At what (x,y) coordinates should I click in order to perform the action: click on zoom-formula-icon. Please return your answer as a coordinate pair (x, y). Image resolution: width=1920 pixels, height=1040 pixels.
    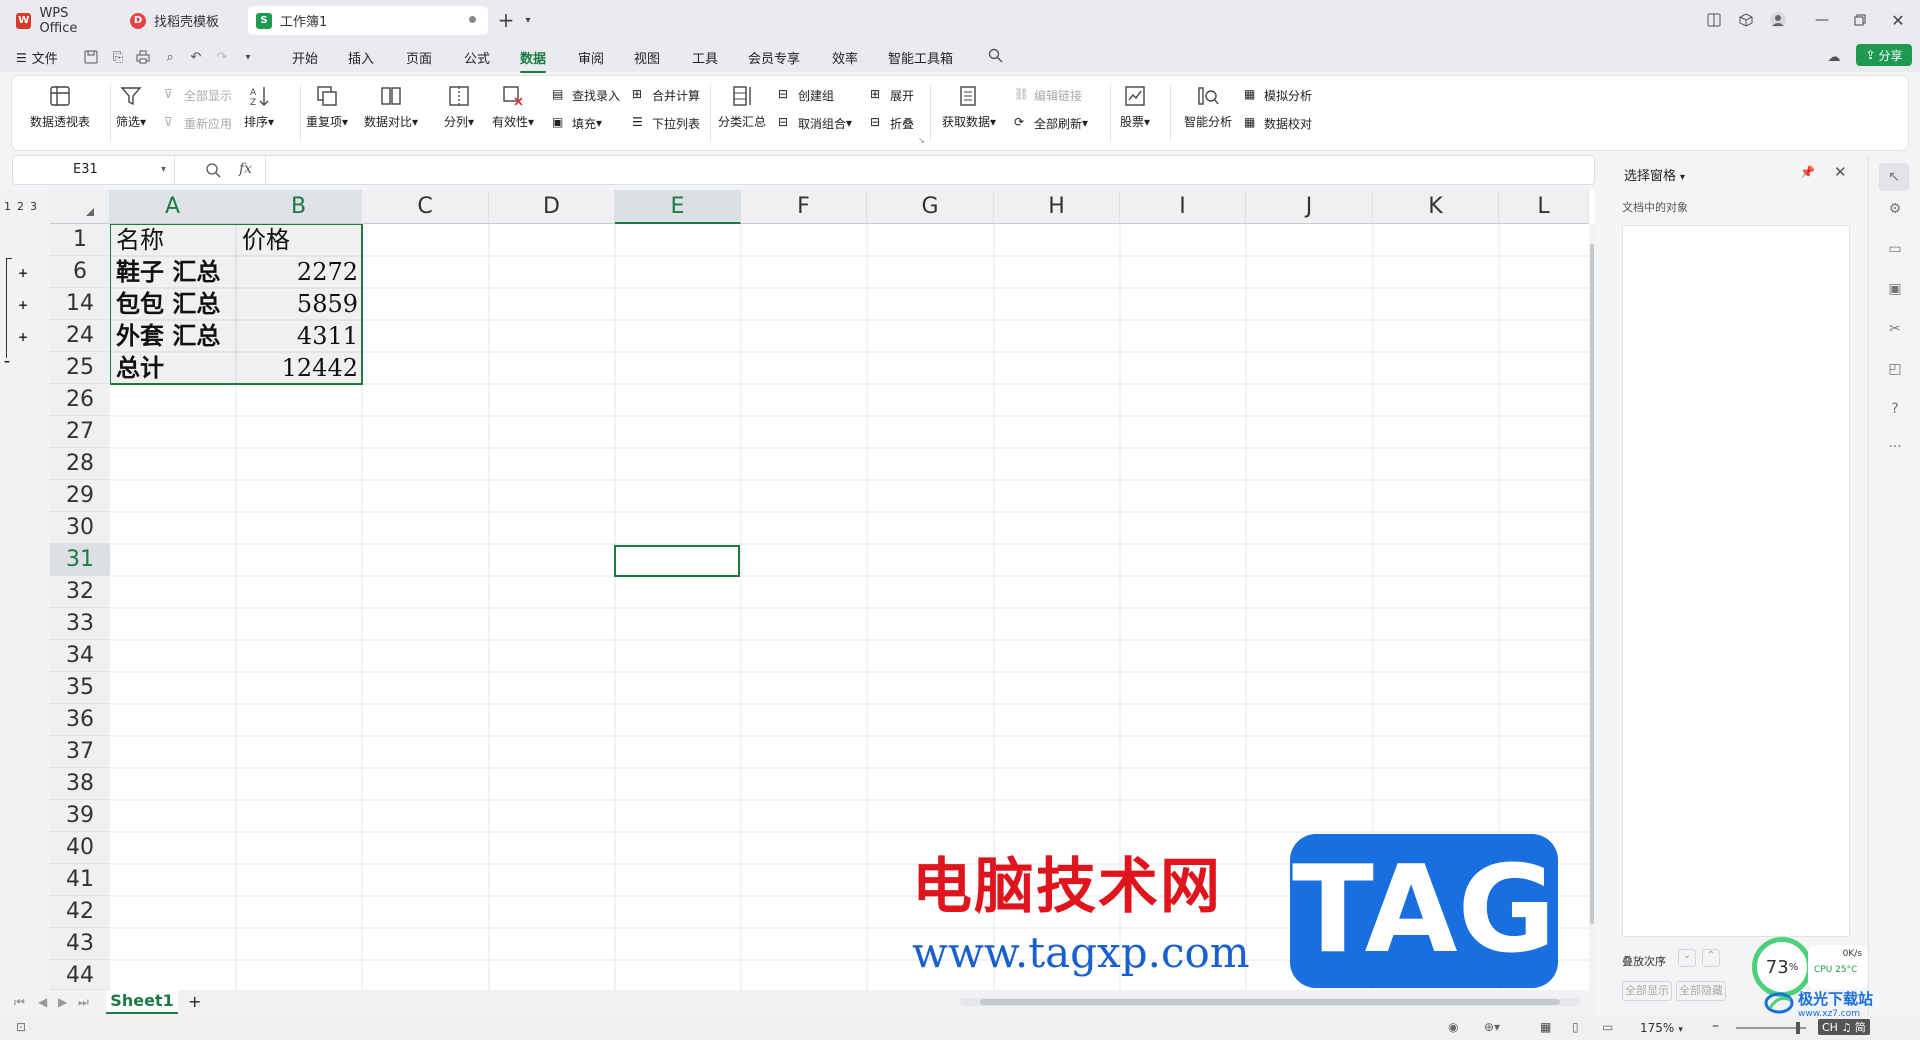
    Looking at the image, I should click on (213, 170).